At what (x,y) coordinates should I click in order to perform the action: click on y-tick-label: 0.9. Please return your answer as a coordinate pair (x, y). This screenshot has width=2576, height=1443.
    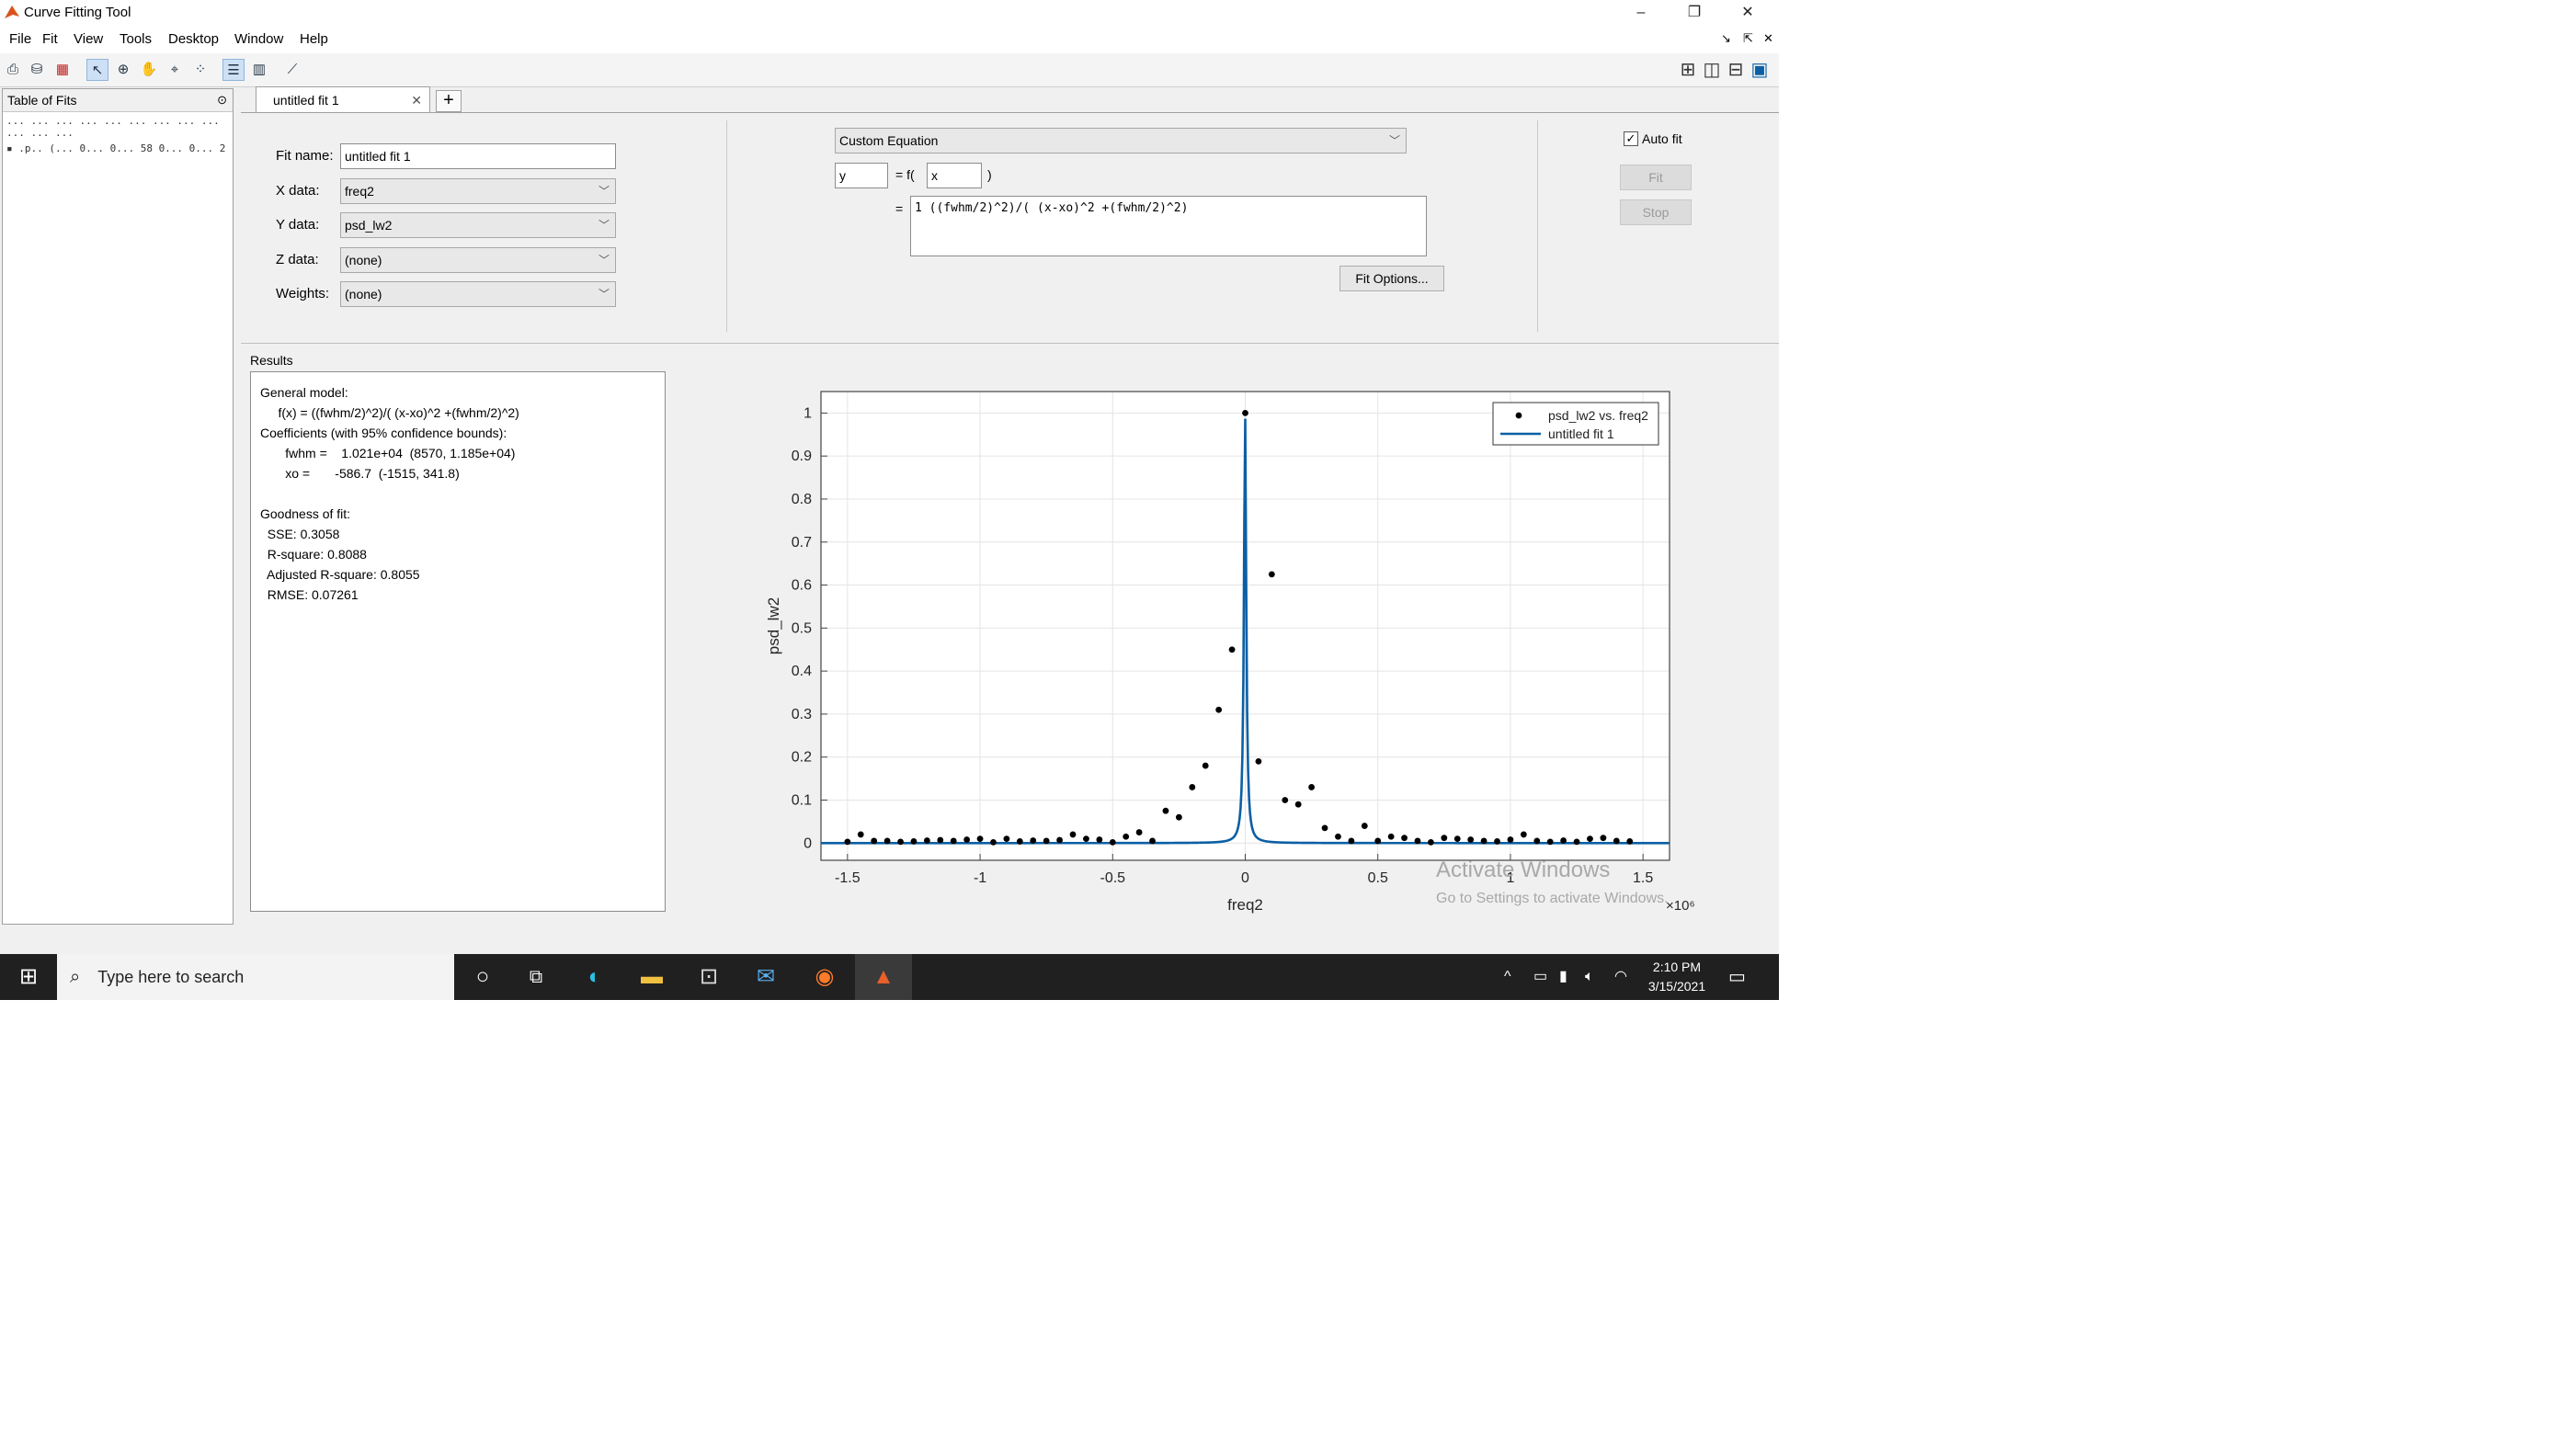
    Looking at the image, I should click on (802, 457).